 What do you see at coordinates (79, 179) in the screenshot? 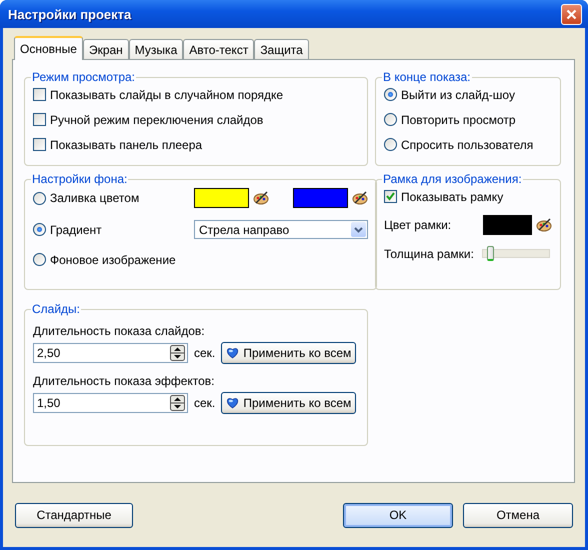
I see `group-title: Настройки фона:` at bounding box center [79, 179].